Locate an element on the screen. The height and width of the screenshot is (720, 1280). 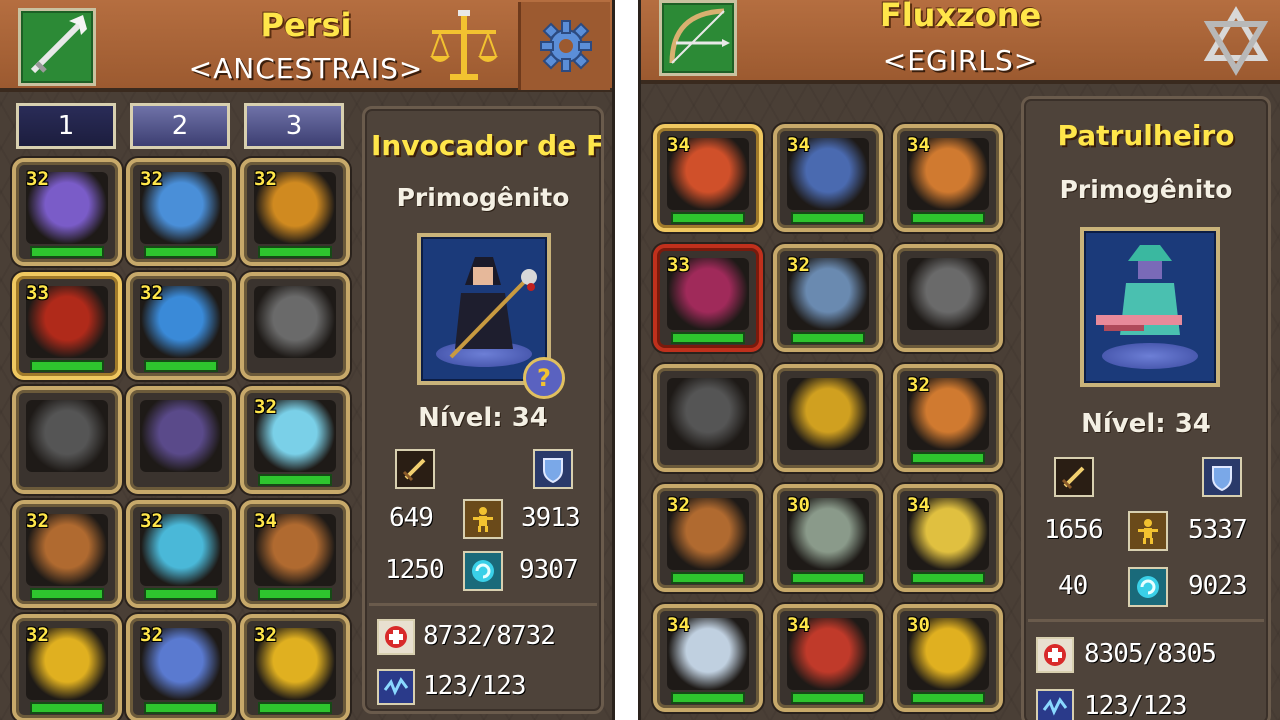
gear-icon is located at coordinates (565, 46).